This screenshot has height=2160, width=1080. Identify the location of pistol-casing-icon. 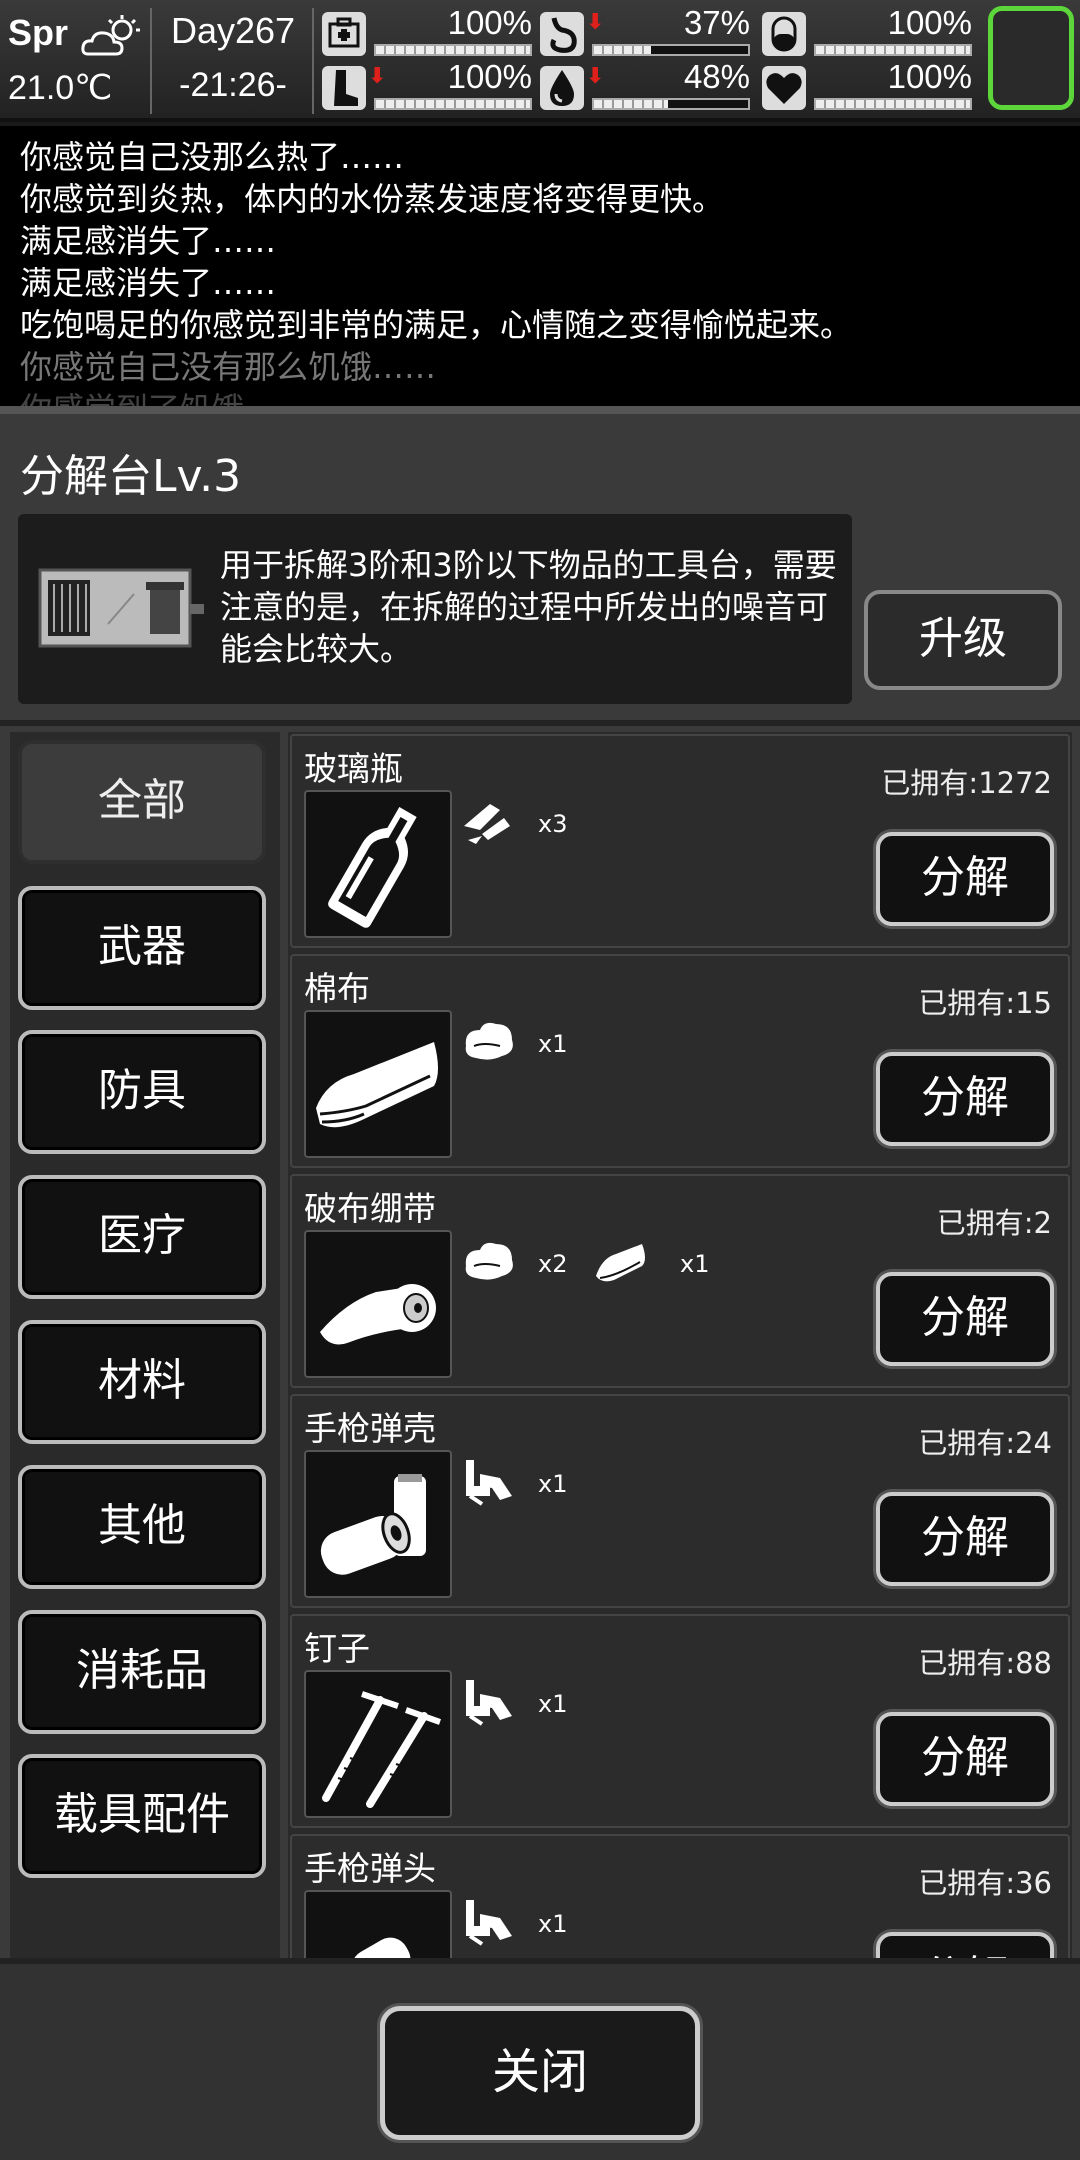
(378, 1524).